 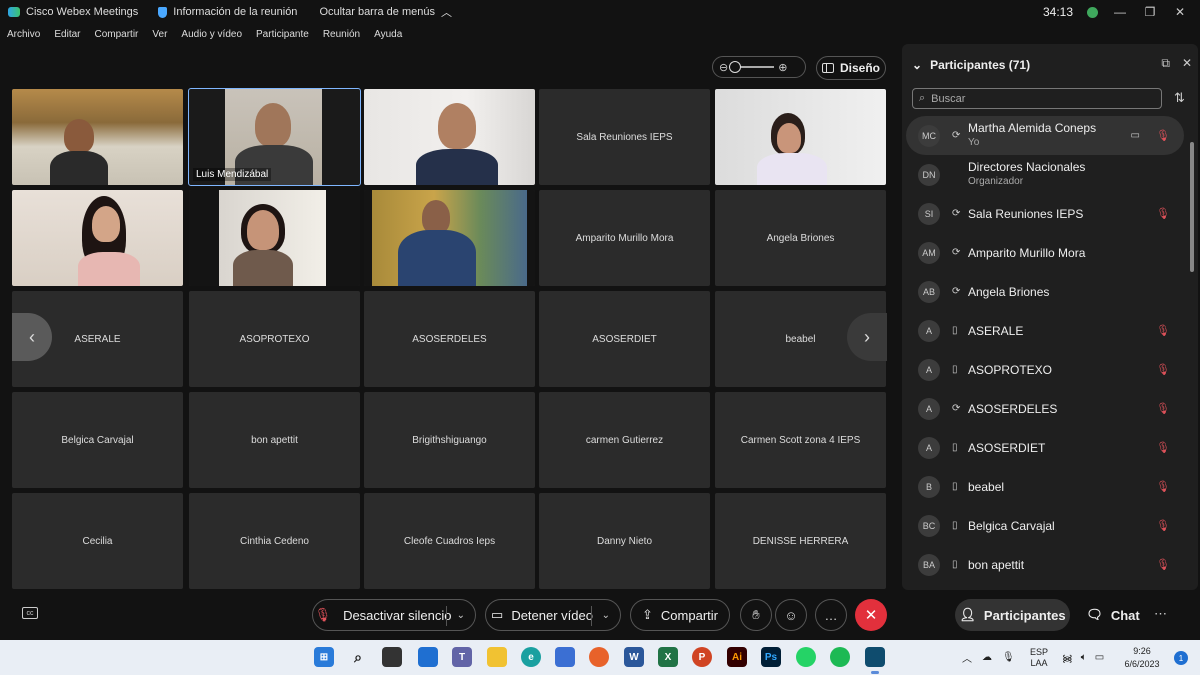 What do you see at coordinates (116, 35) in the screenshot?
I see `menu-compartir: Compartir` at bounding box center [116, 35].